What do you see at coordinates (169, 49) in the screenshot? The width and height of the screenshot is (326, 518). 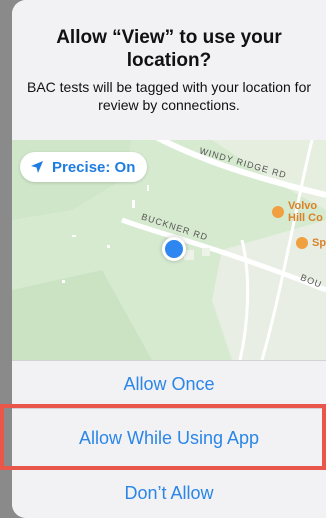 I see `dialog-title: Allow “View” to use your location?` at bounding box center [169, 49].